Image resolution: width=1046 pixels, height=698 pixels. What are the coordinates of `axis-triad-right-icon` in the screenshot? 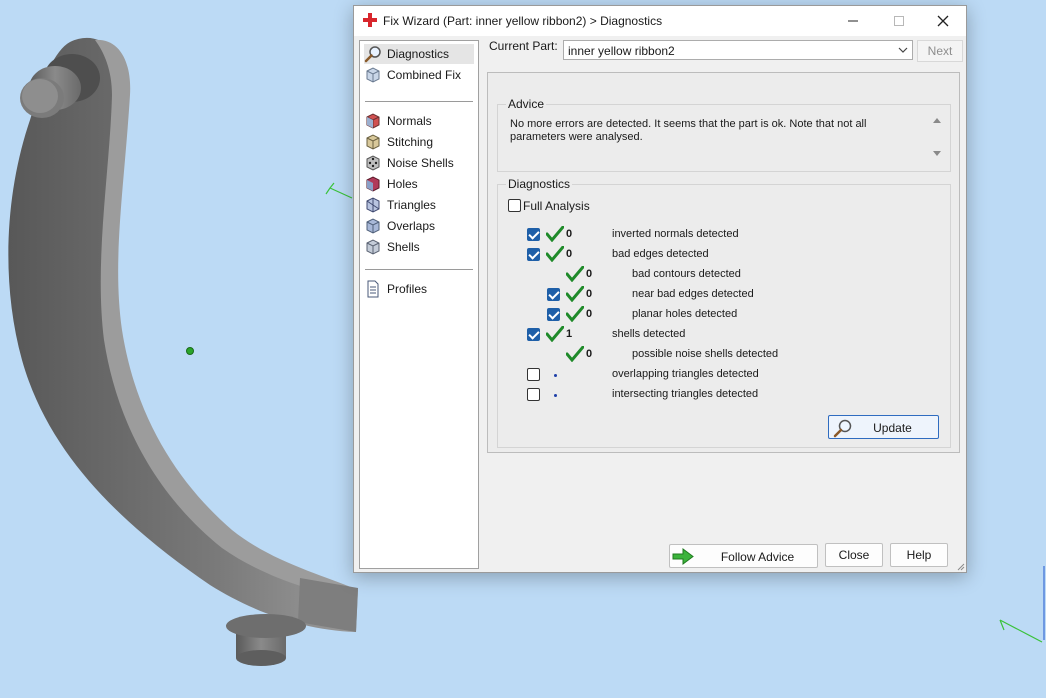 It's located at (1022, 604).